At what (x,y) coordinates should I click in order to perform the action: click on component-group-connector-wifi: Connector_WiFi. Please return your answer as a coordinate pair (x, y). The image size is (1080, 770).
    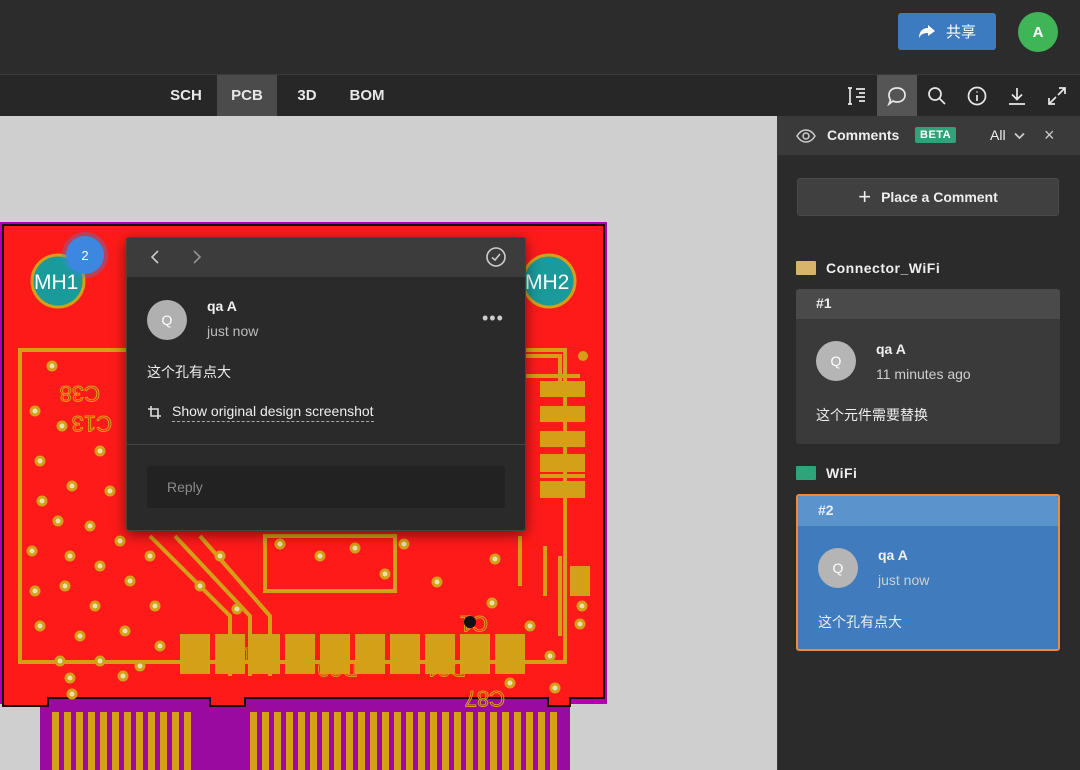
    Looking at the image, I should click on (868, 268).